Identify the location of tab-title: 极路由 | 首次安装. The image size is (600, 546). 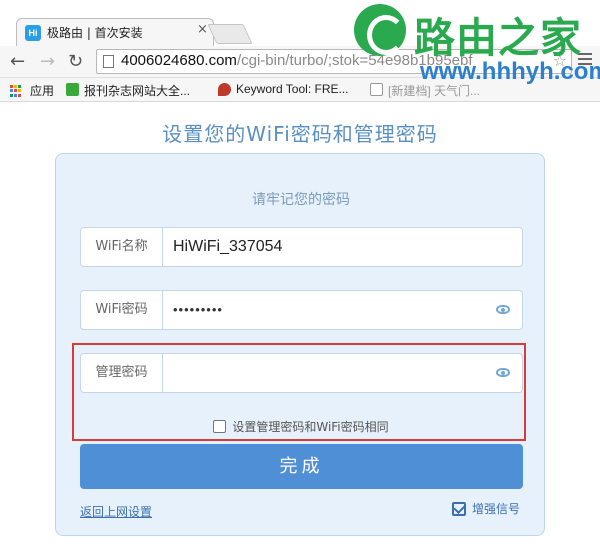
(95, 33).